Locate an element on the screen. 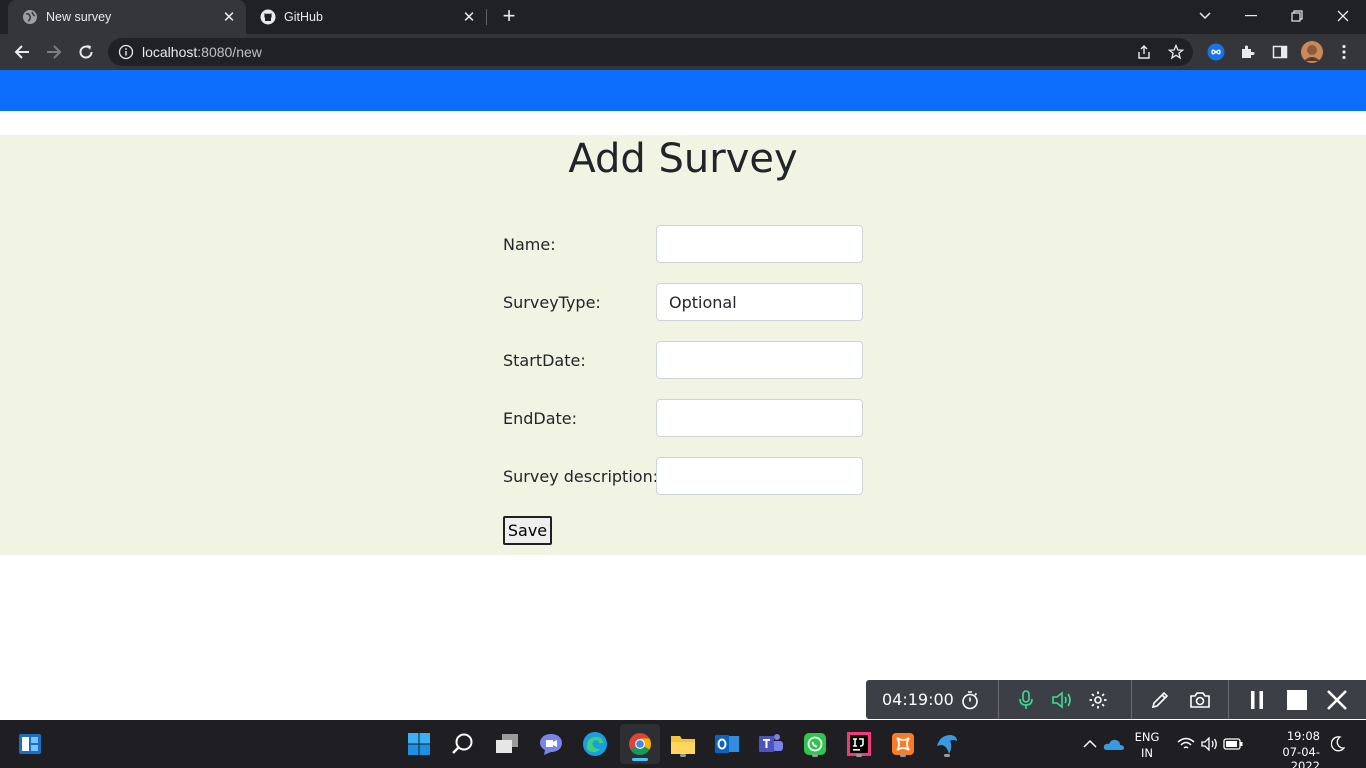 The height and width of the screenshot is (768, 1366). teams-chat-button is located at coordinates (551, 744).